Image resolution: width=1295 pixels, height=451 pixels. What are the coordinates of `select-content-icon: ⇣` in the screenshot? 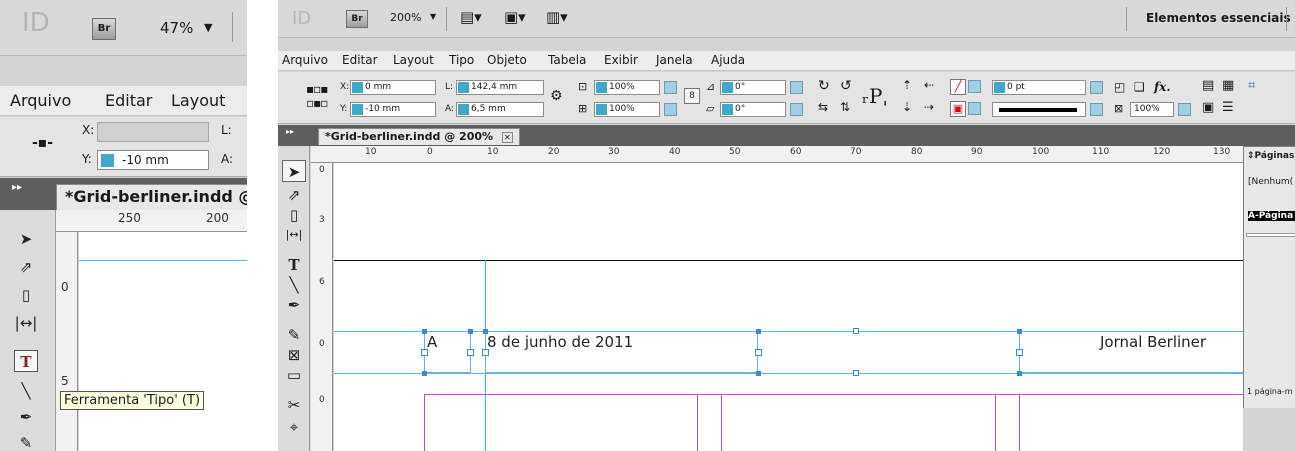 It's located at (907, 107).